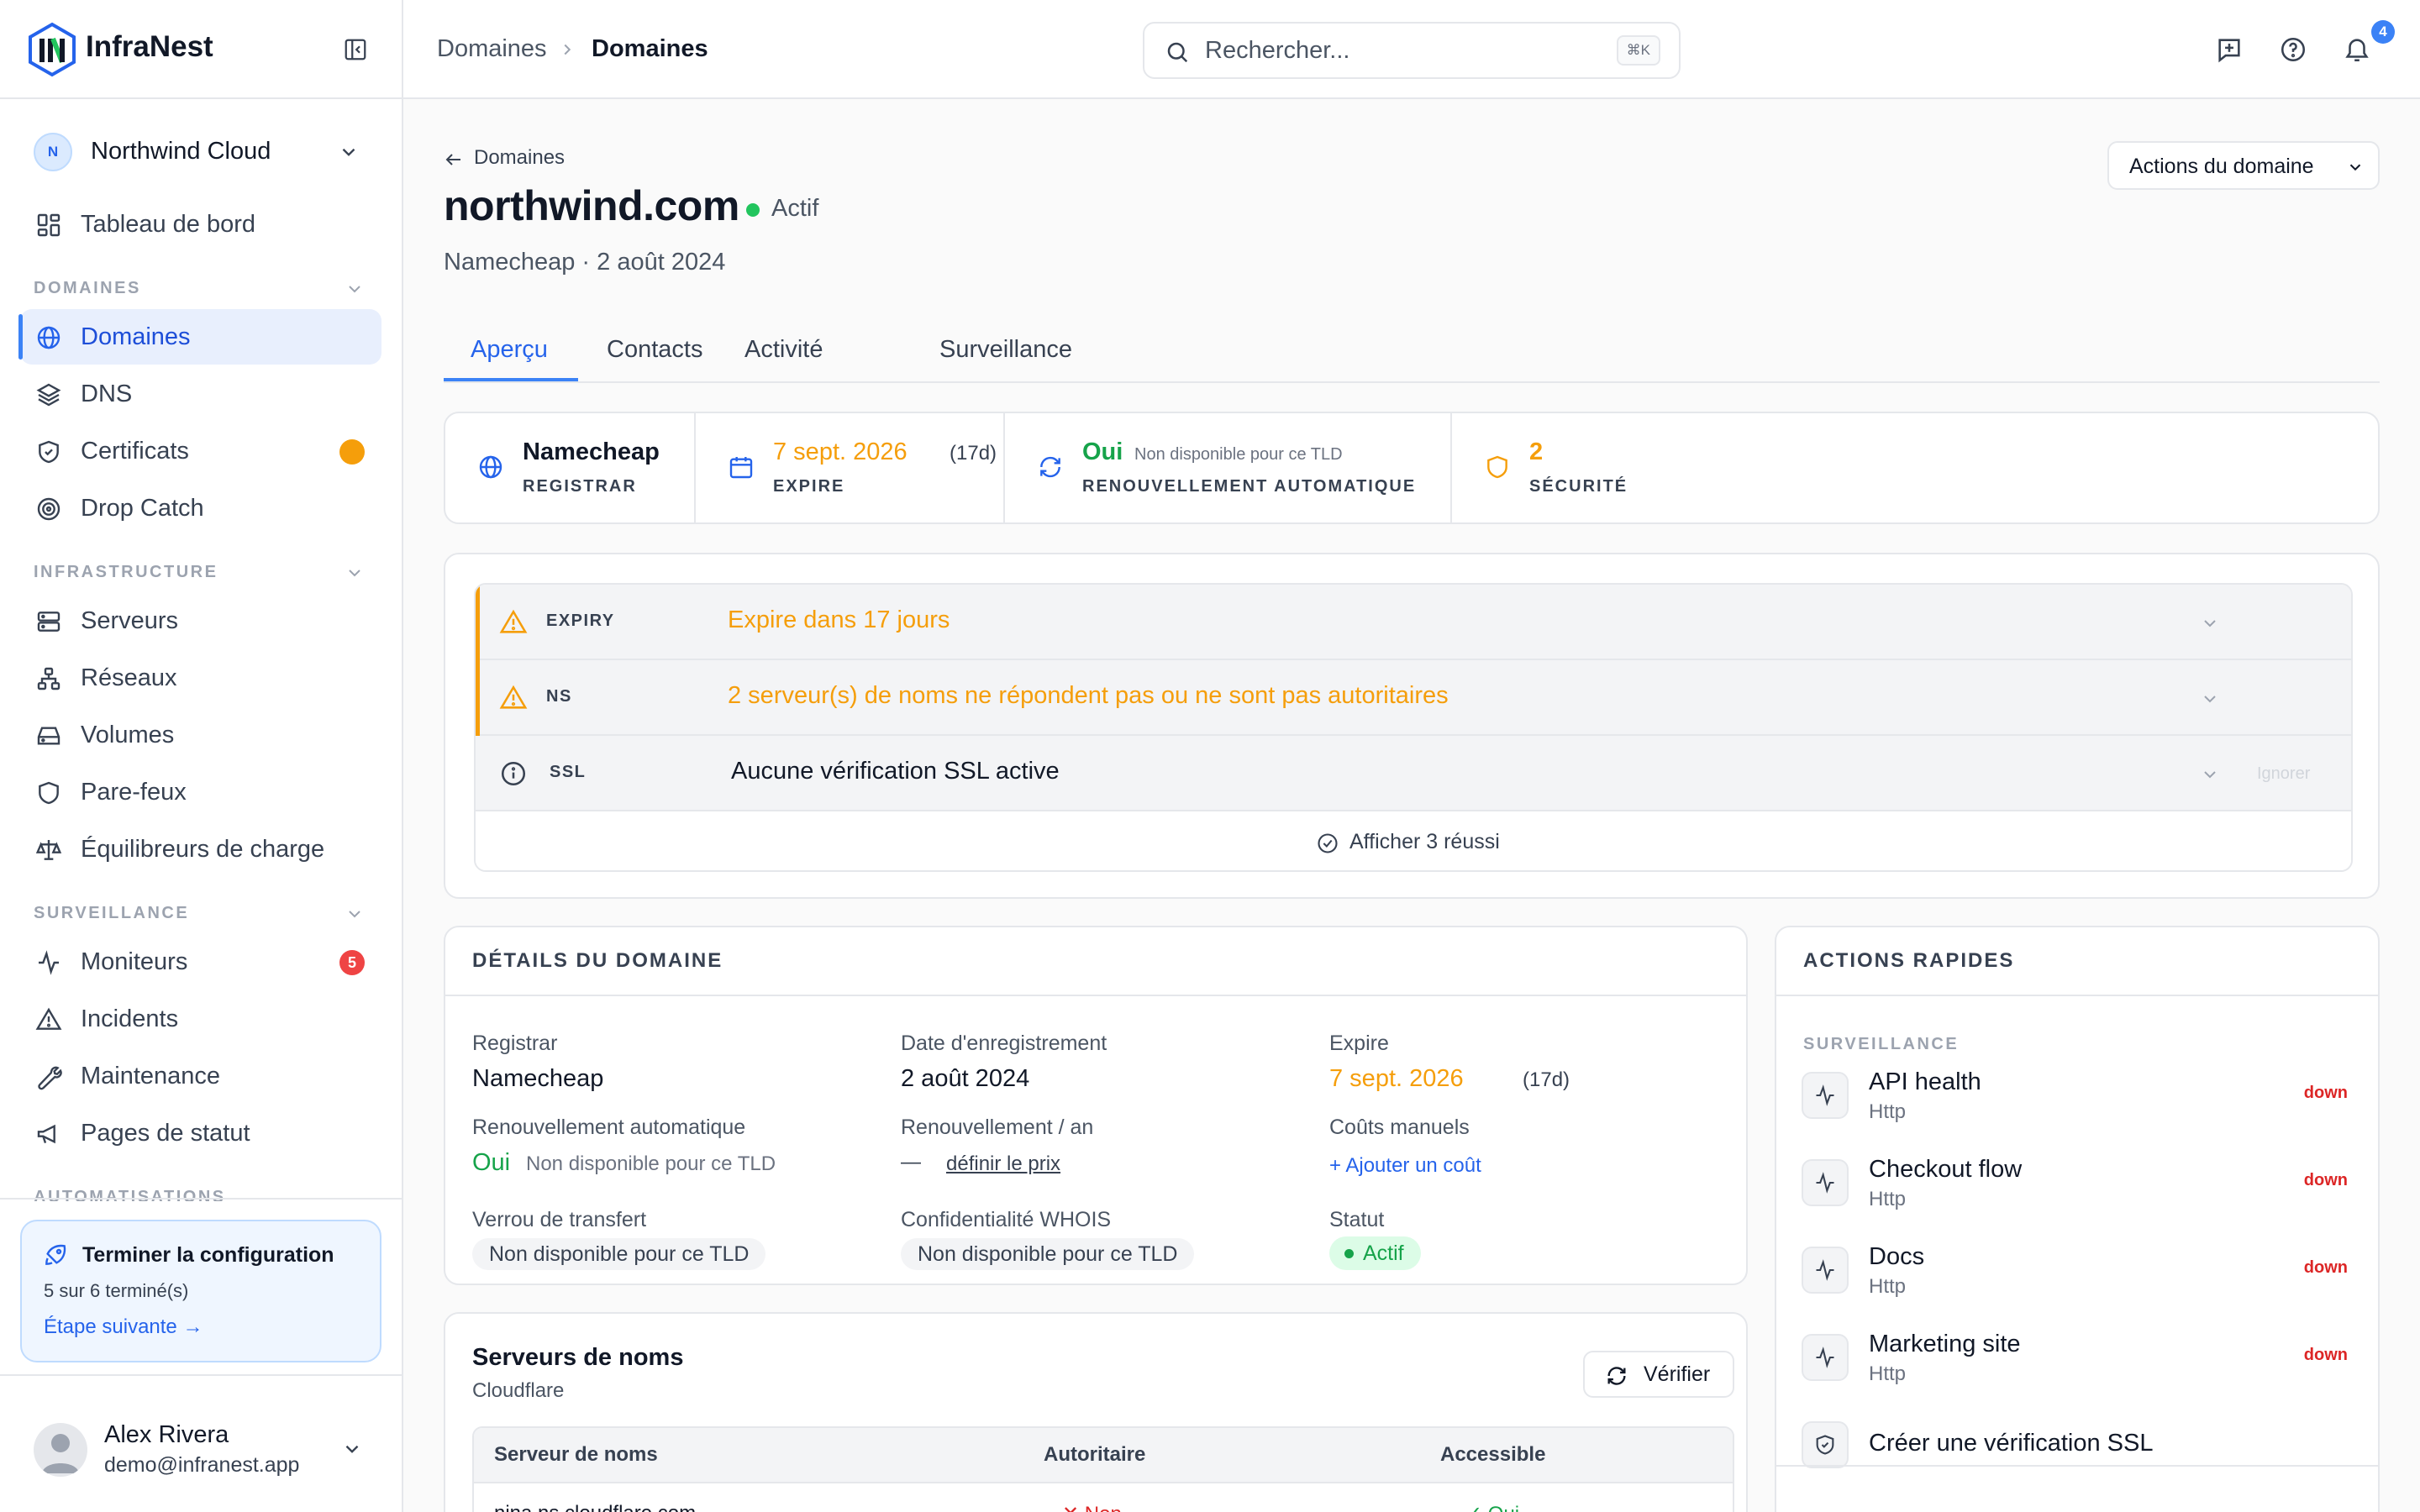 The height and width of the screenshot is (1512, 2420). Describe the element at coordinates (1095, 1454) in the screenshot. I see `column-header: Autoritaire` at that location.